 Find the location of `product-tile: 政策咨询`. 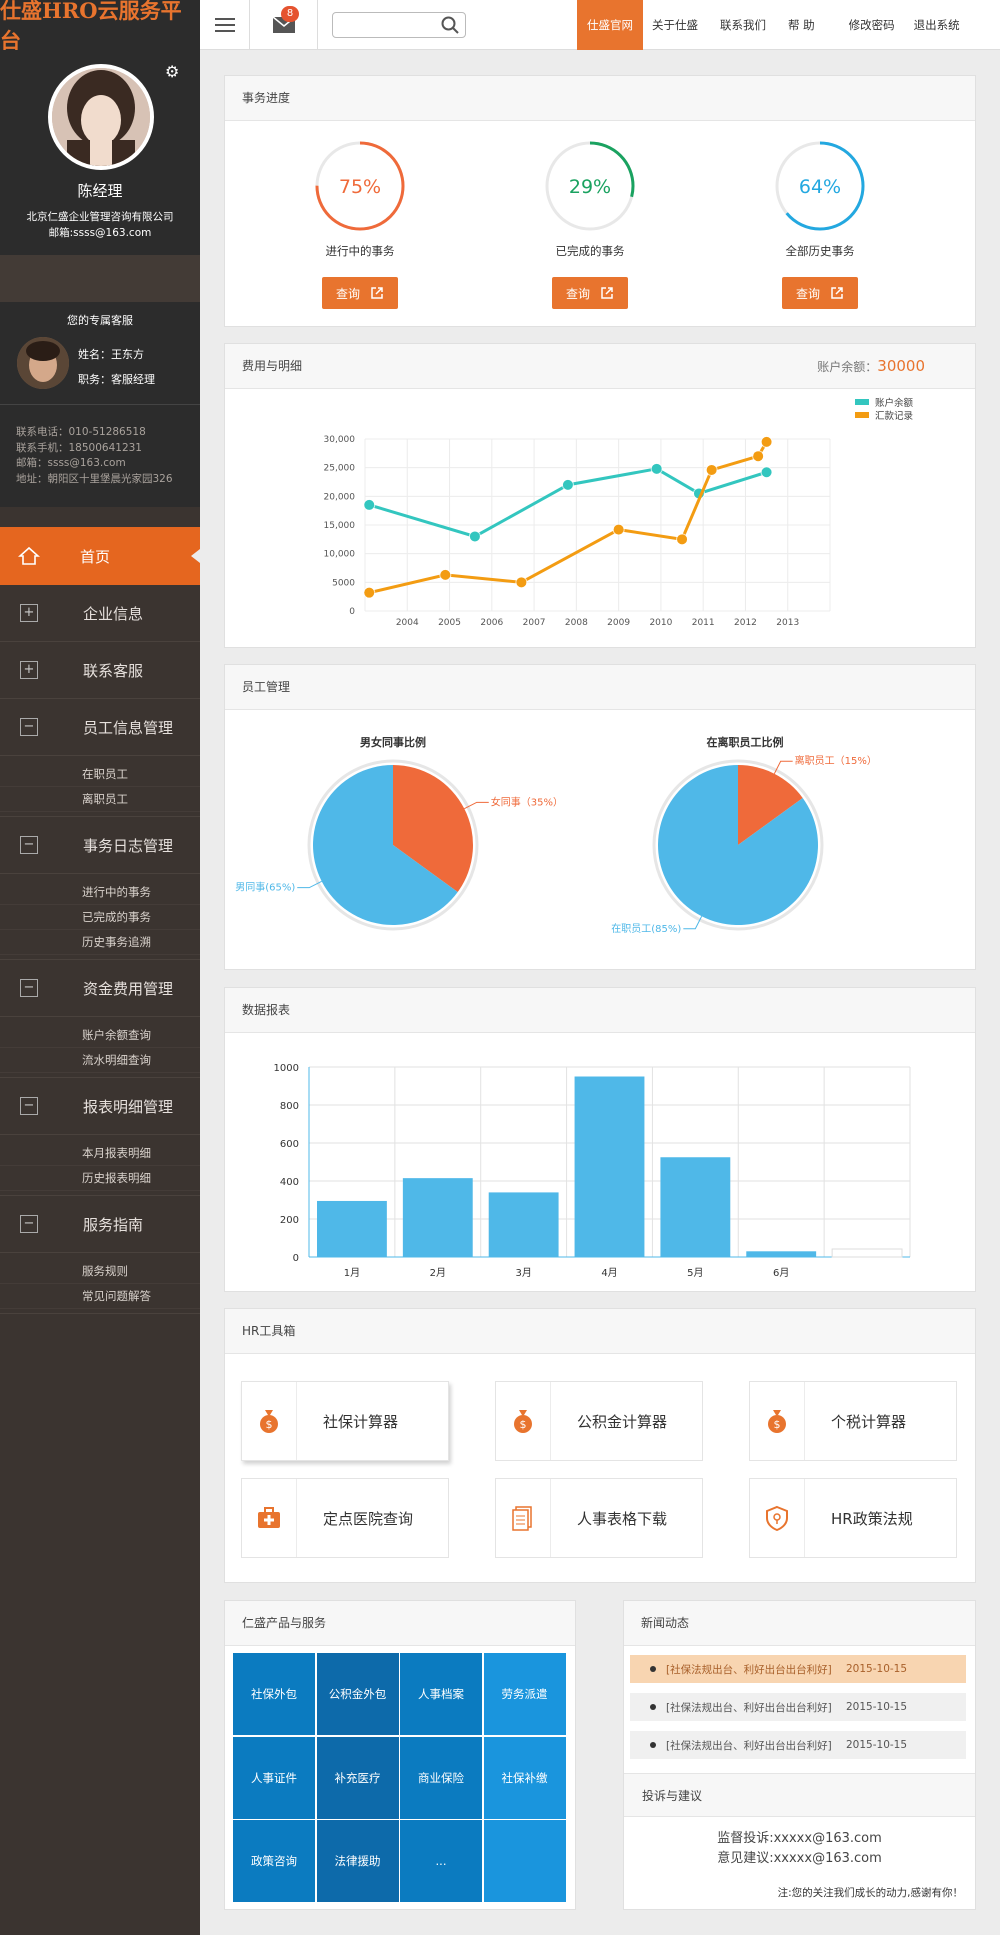

product-tile: 政策咨询 is located at coordinates (274, 1861).